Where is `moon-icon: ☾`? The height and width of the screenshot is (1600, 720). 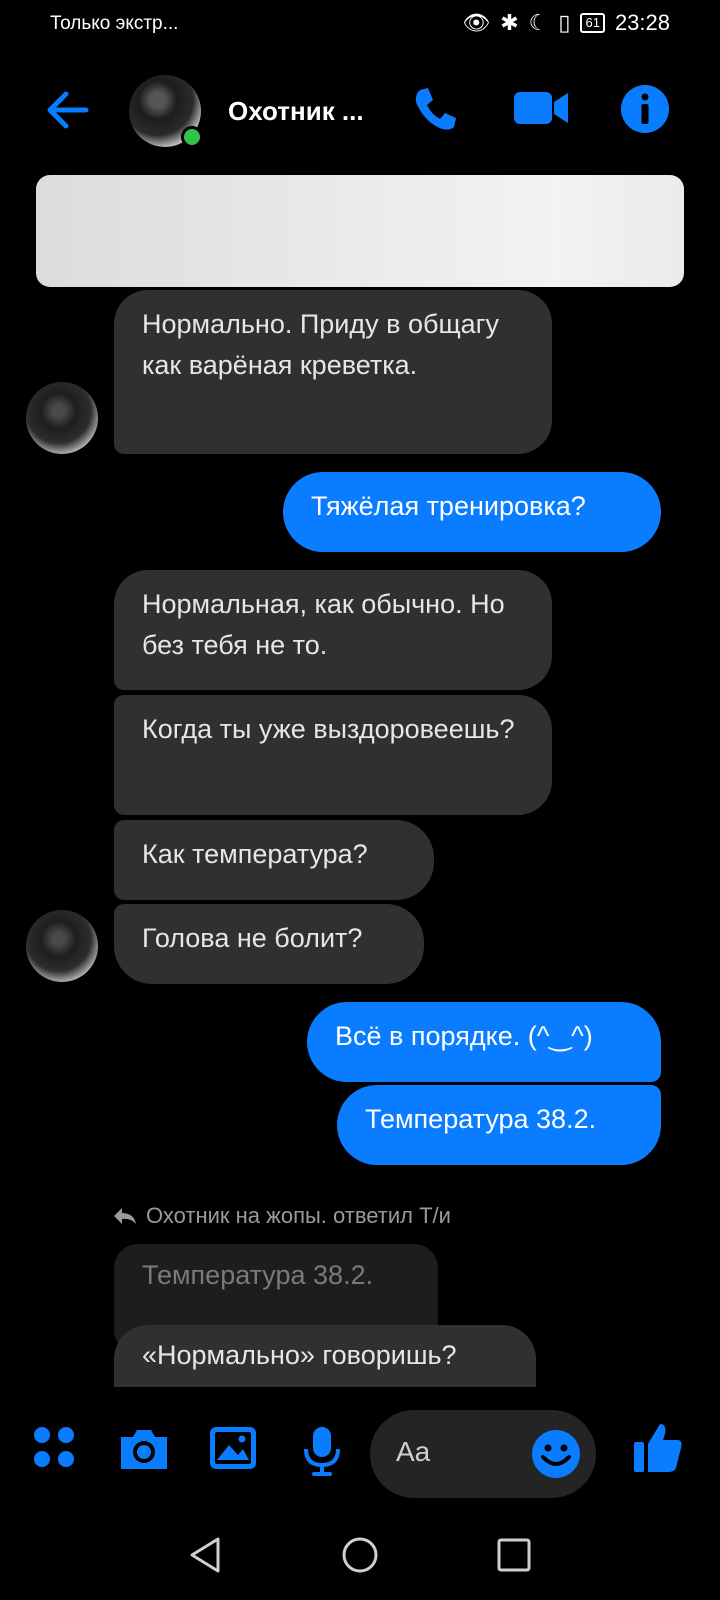 moon-icon: ☾ is located at coordinates (538, 22).